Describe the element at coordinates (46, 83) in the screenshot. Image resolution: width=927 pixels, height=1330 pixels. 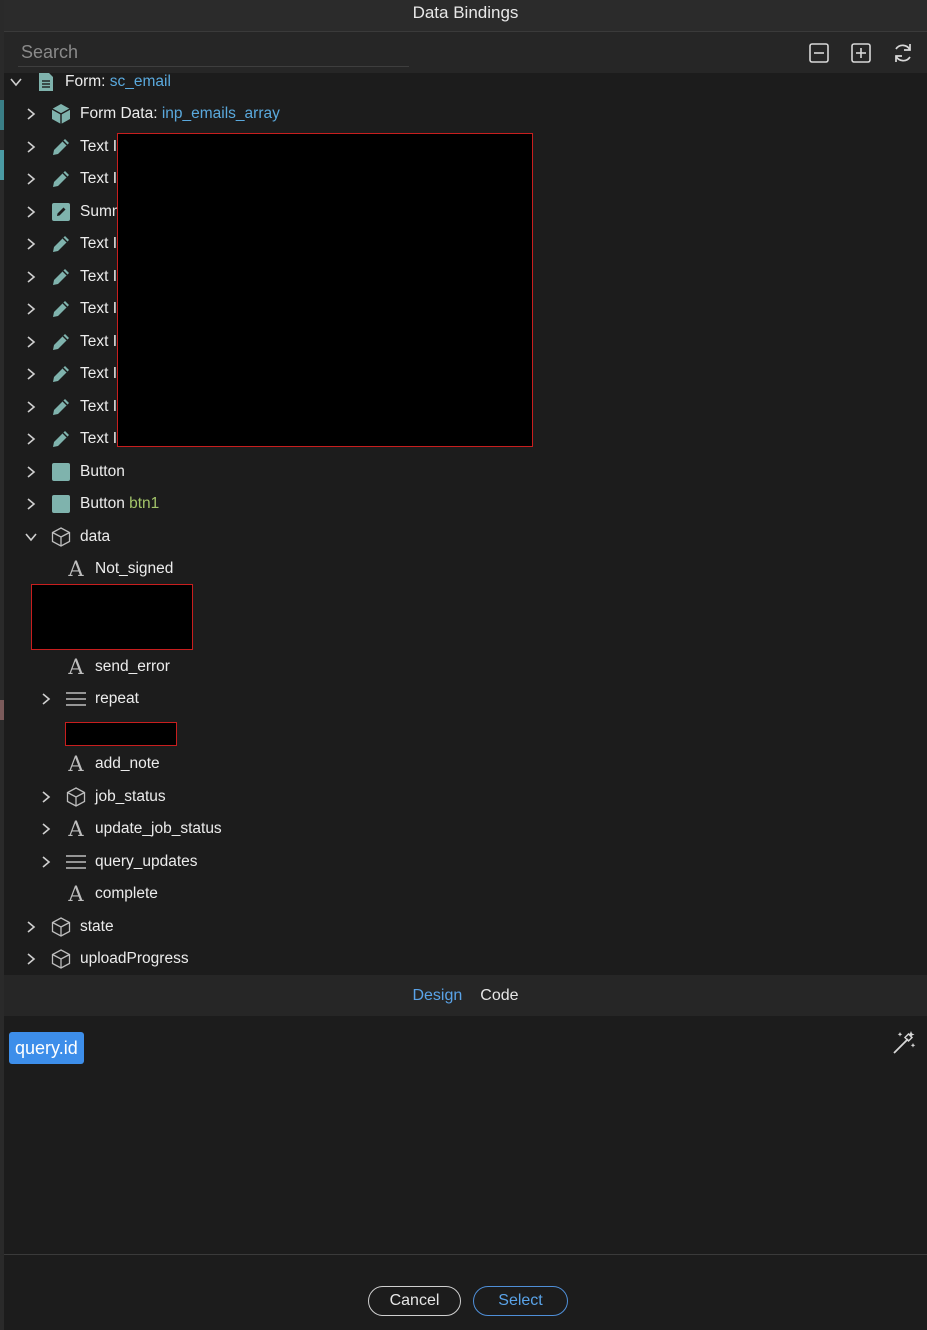
I see `document-icon` at that location.